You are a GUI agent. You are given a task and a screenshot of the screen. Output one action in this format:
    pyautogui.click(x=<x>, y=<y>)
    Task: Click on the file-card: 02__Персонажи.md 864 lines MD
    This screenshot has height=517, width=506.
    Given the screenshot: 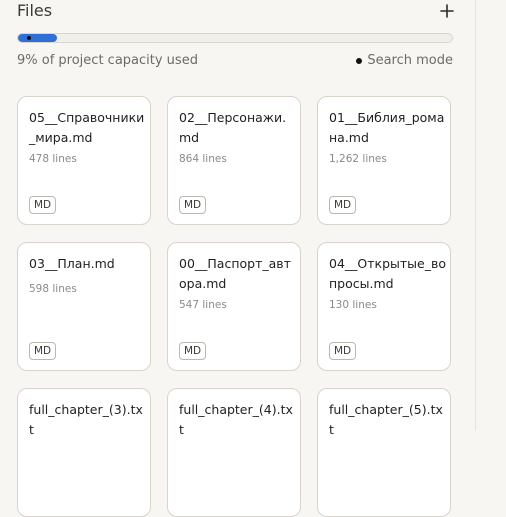 What is the action you would take?
    pyautogui.click(x=234, y=160)
    